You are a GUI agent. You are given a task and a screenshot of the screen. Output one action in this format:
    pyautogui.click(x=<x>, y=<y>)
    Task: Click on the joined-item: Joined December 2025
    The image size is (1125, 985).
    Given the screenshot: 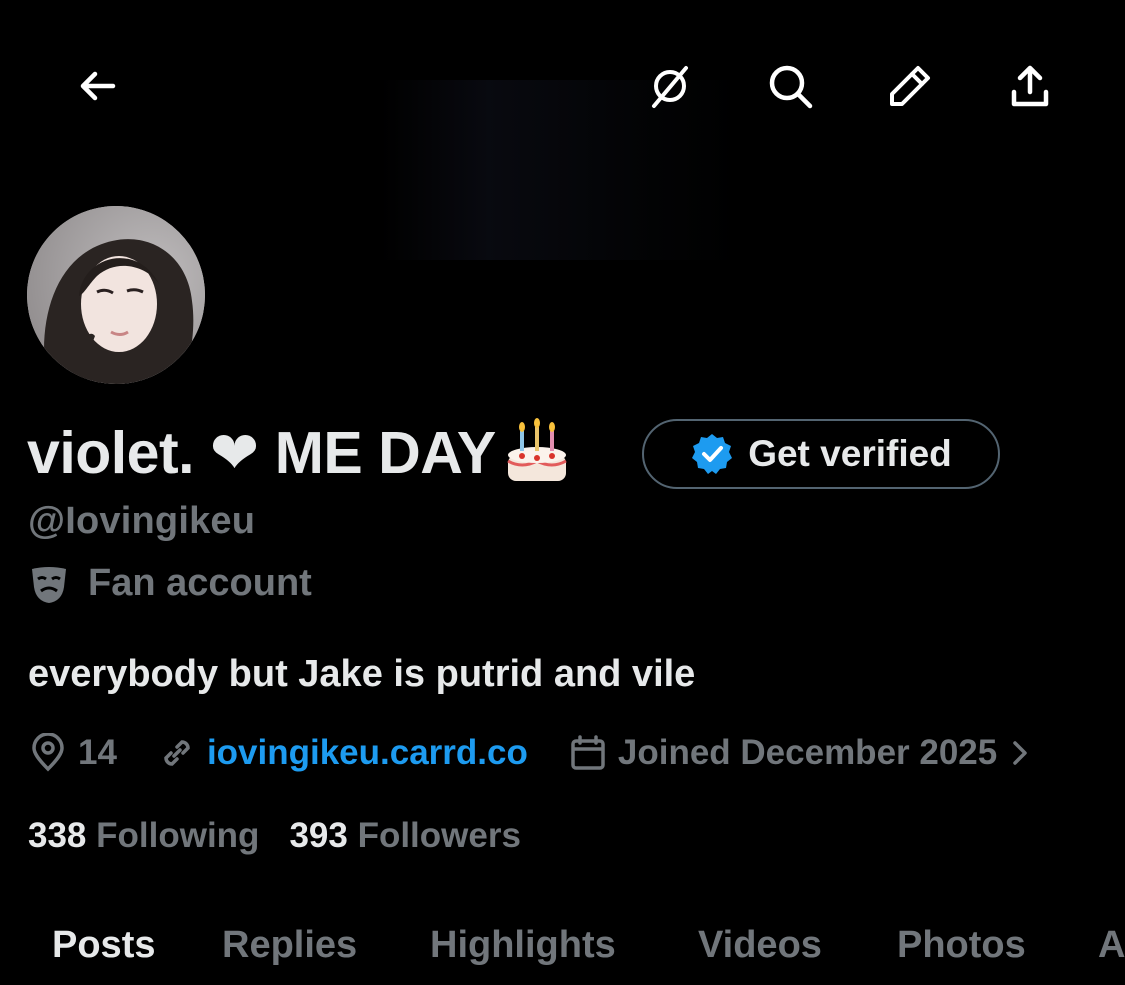 What is the action you would take?
    pyautogui.click(x=800, y=753)
    